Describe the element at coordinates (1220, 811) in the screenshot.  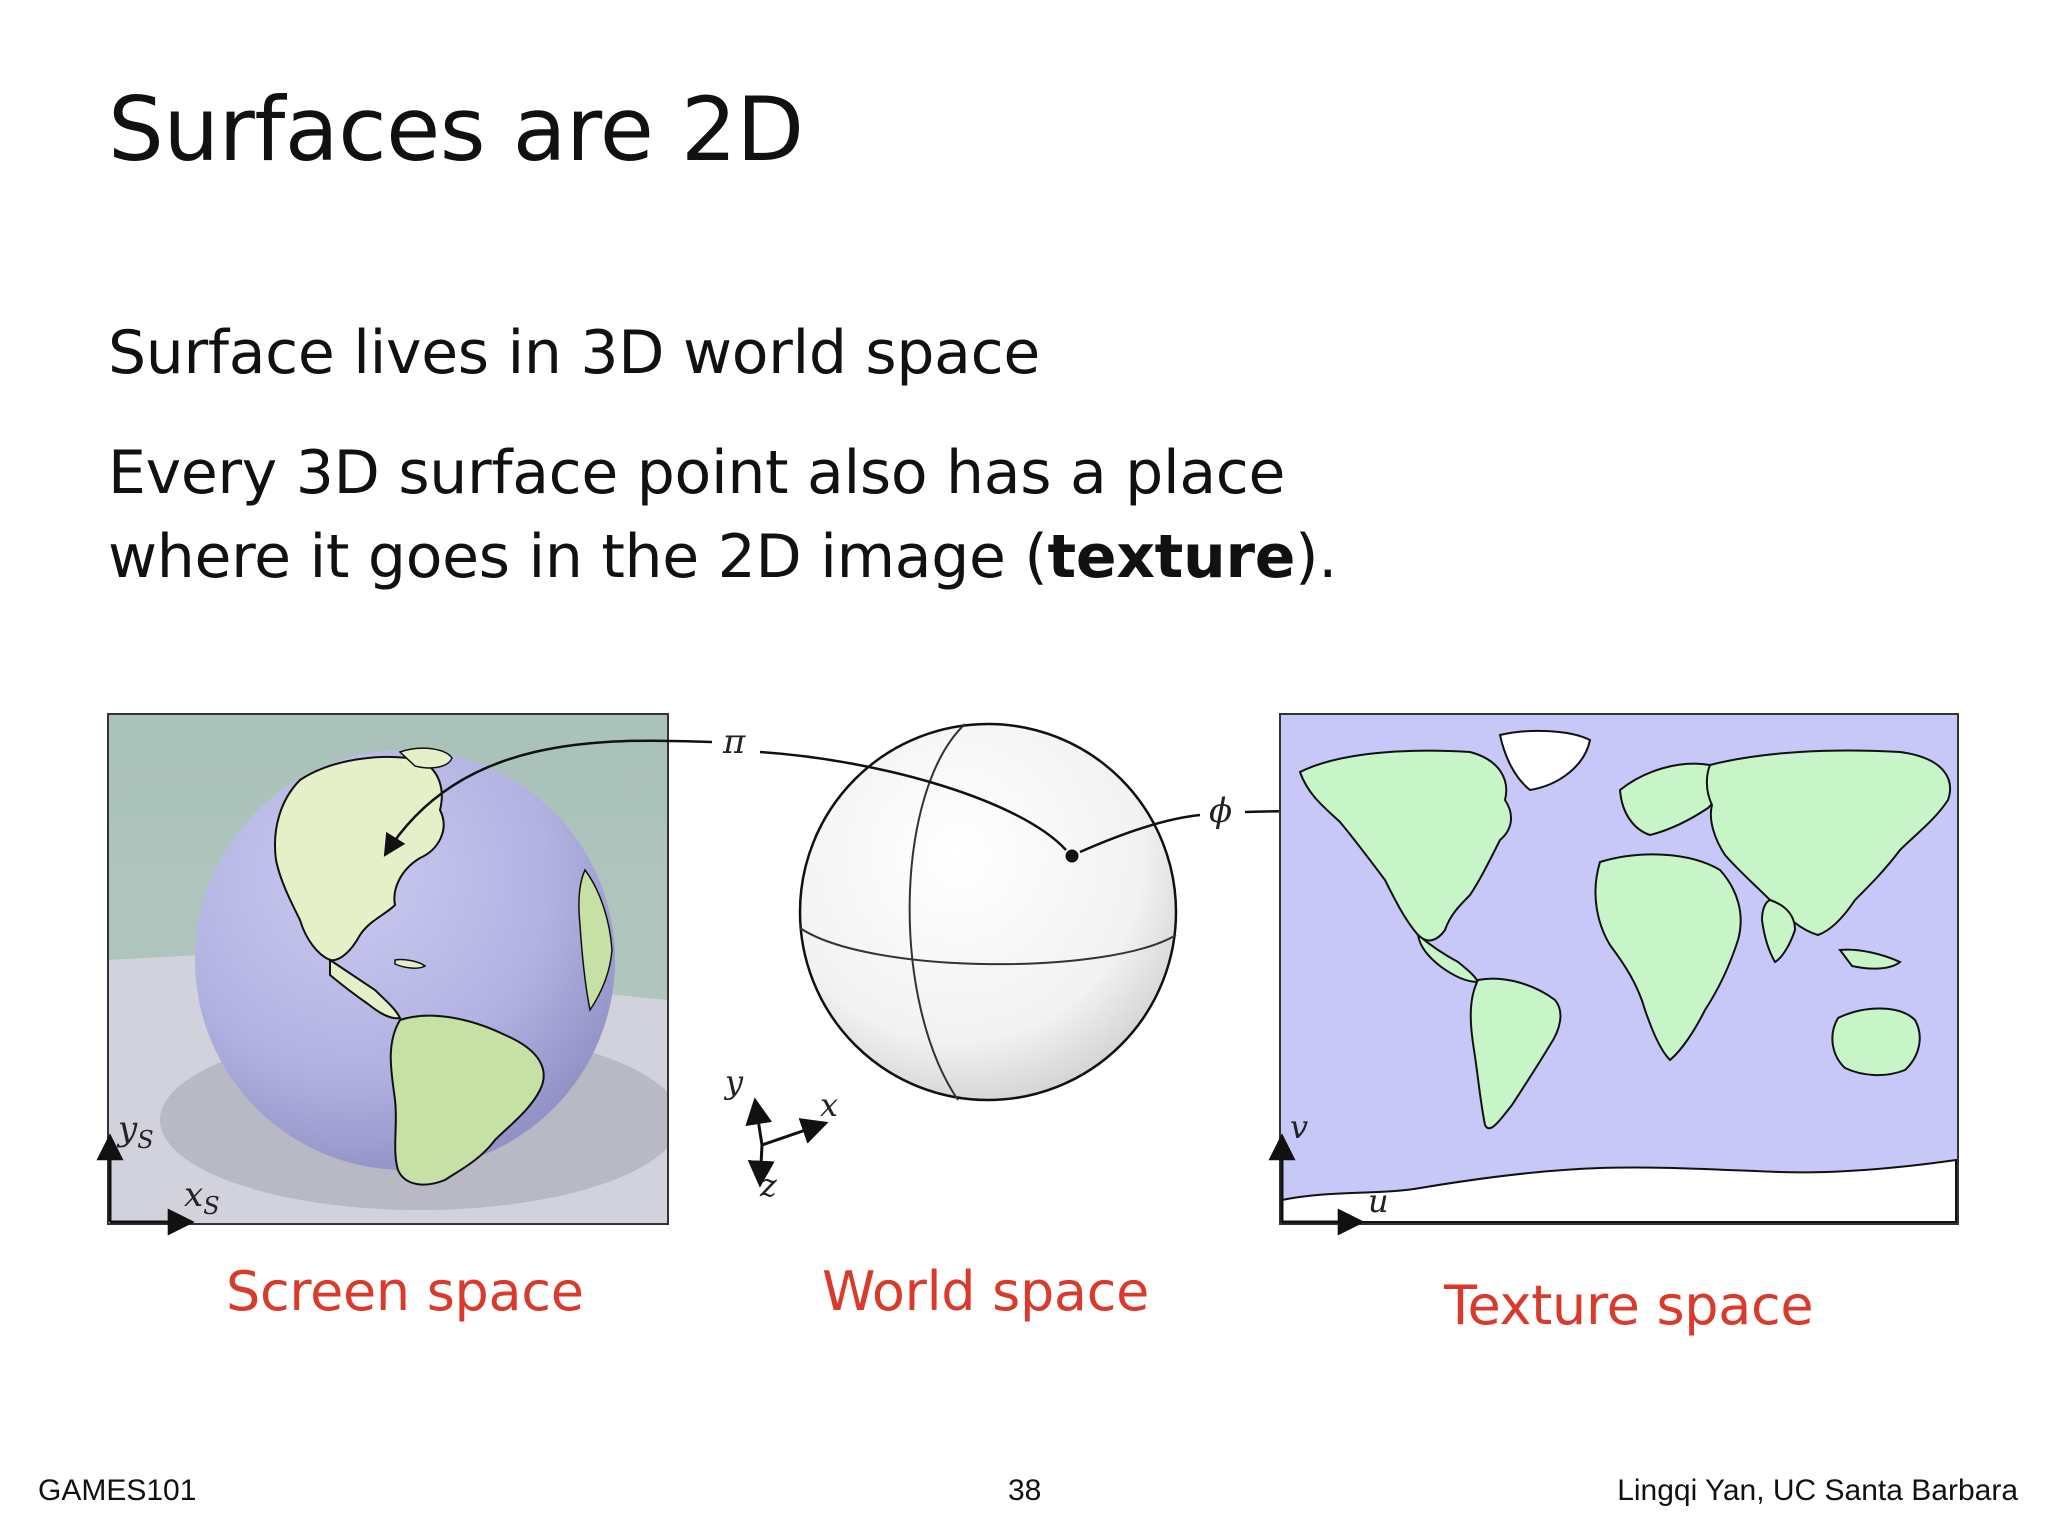
I see `phi-label: ϕ` at that location.